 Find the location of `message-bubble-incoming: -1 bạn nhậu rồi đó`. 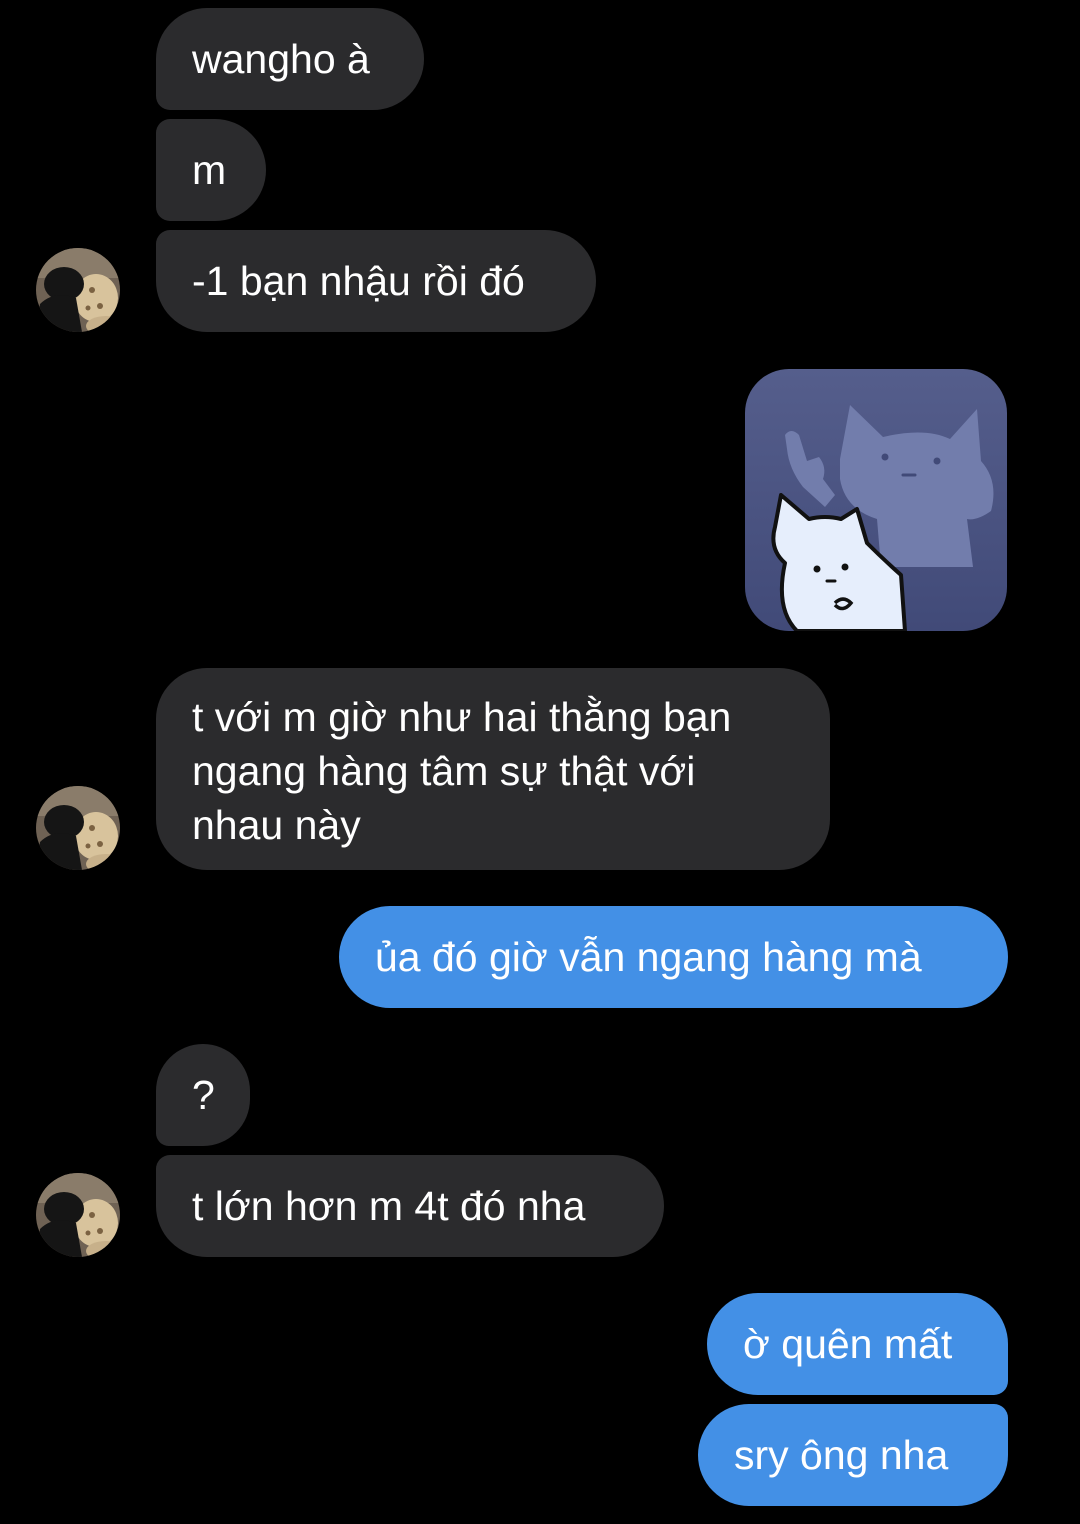

message-bubble-incoming: -1 bạn nhậu rồi đó is located at coordinates (376, 281).